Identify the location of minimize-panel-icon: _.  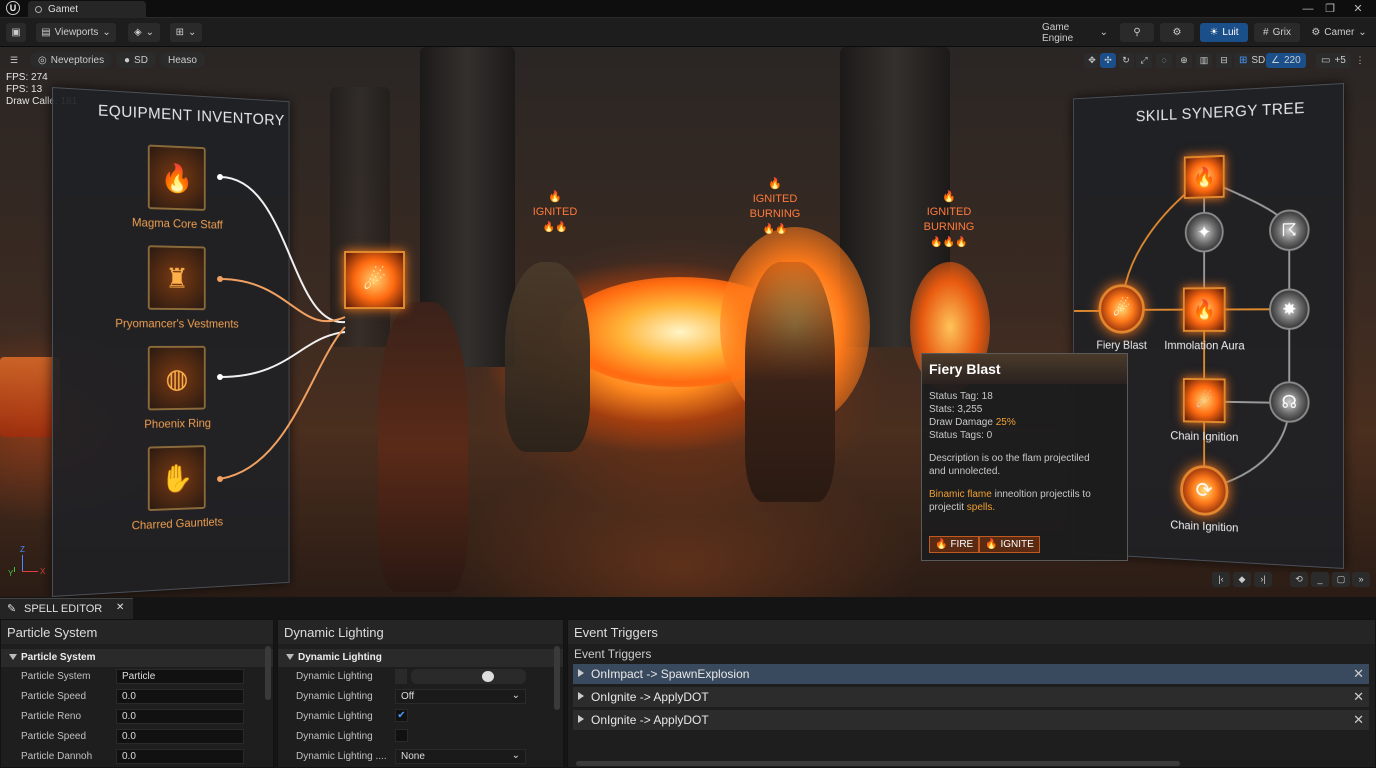
(1320, 579).